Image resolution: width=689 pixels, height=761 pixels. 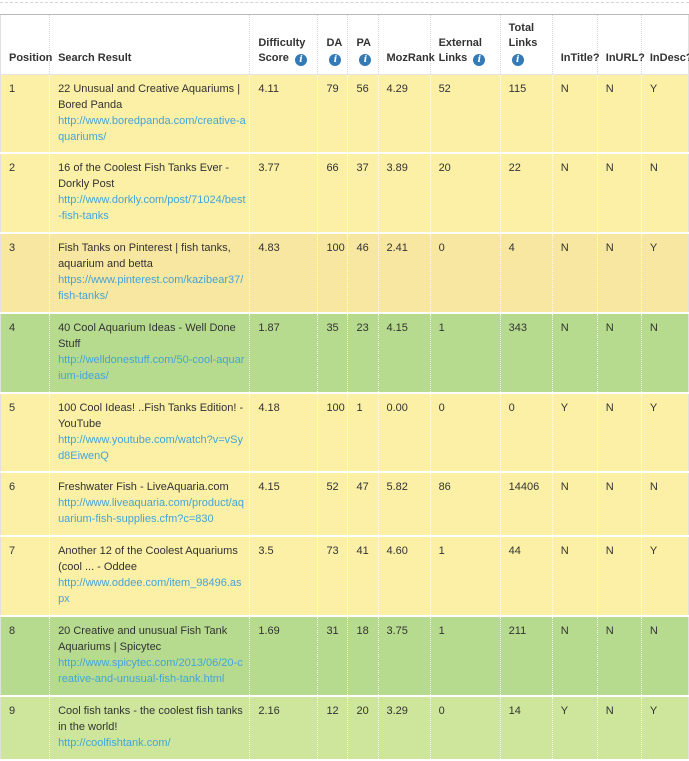 What do you see at coordinates (397, 710) in the screenshot?
I see `mozrank-cell-value: 3.29` at bounding box center [397, 710].